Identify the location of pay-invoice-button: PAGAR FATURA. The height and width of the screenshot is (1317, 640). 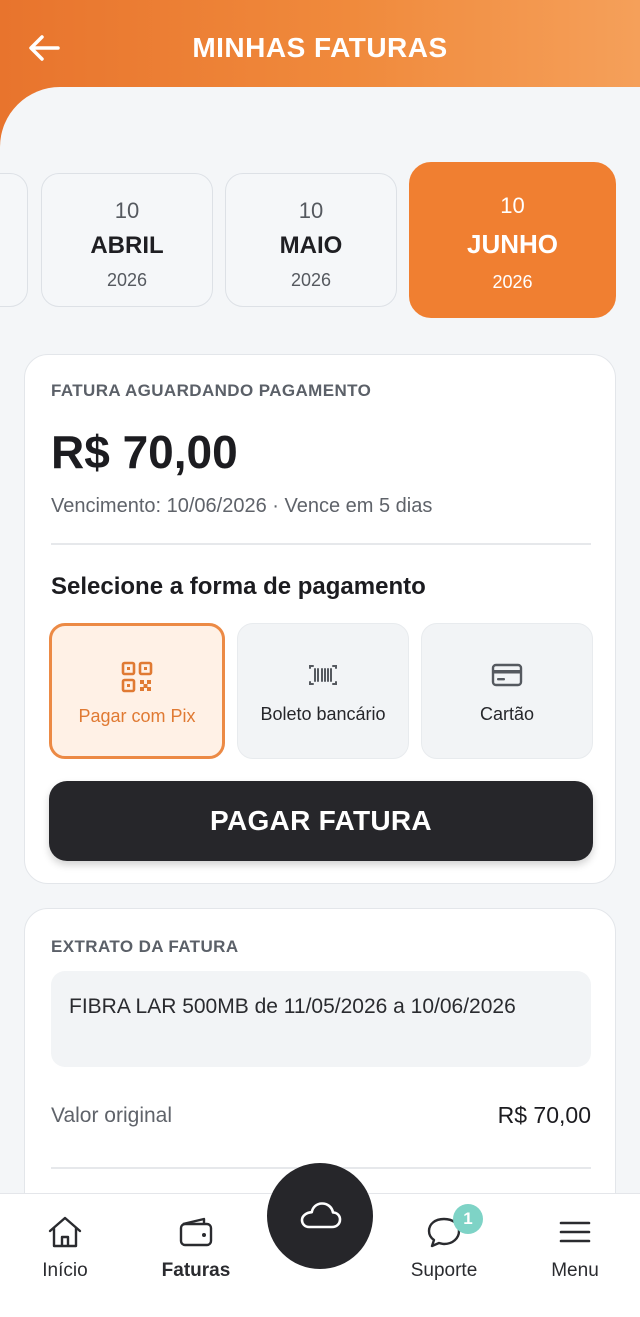
(321, 821).